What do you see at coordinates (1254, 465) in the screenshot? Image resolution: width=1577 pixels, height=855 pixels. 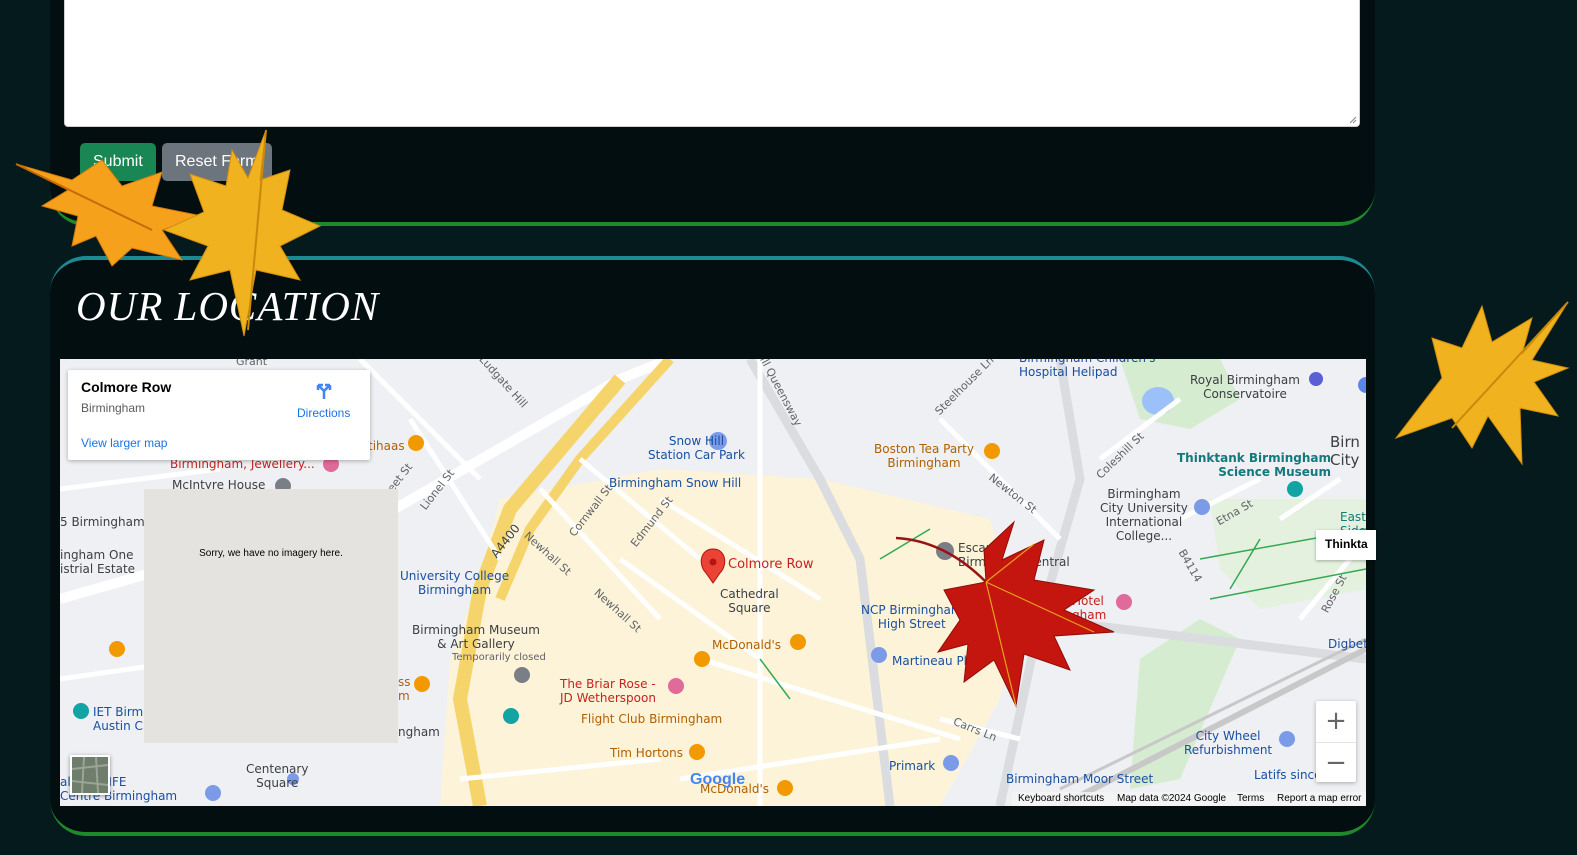 I see `label-thinktank: Thinktank Birmingham Science Museum` at bounding box center [1254, 465].